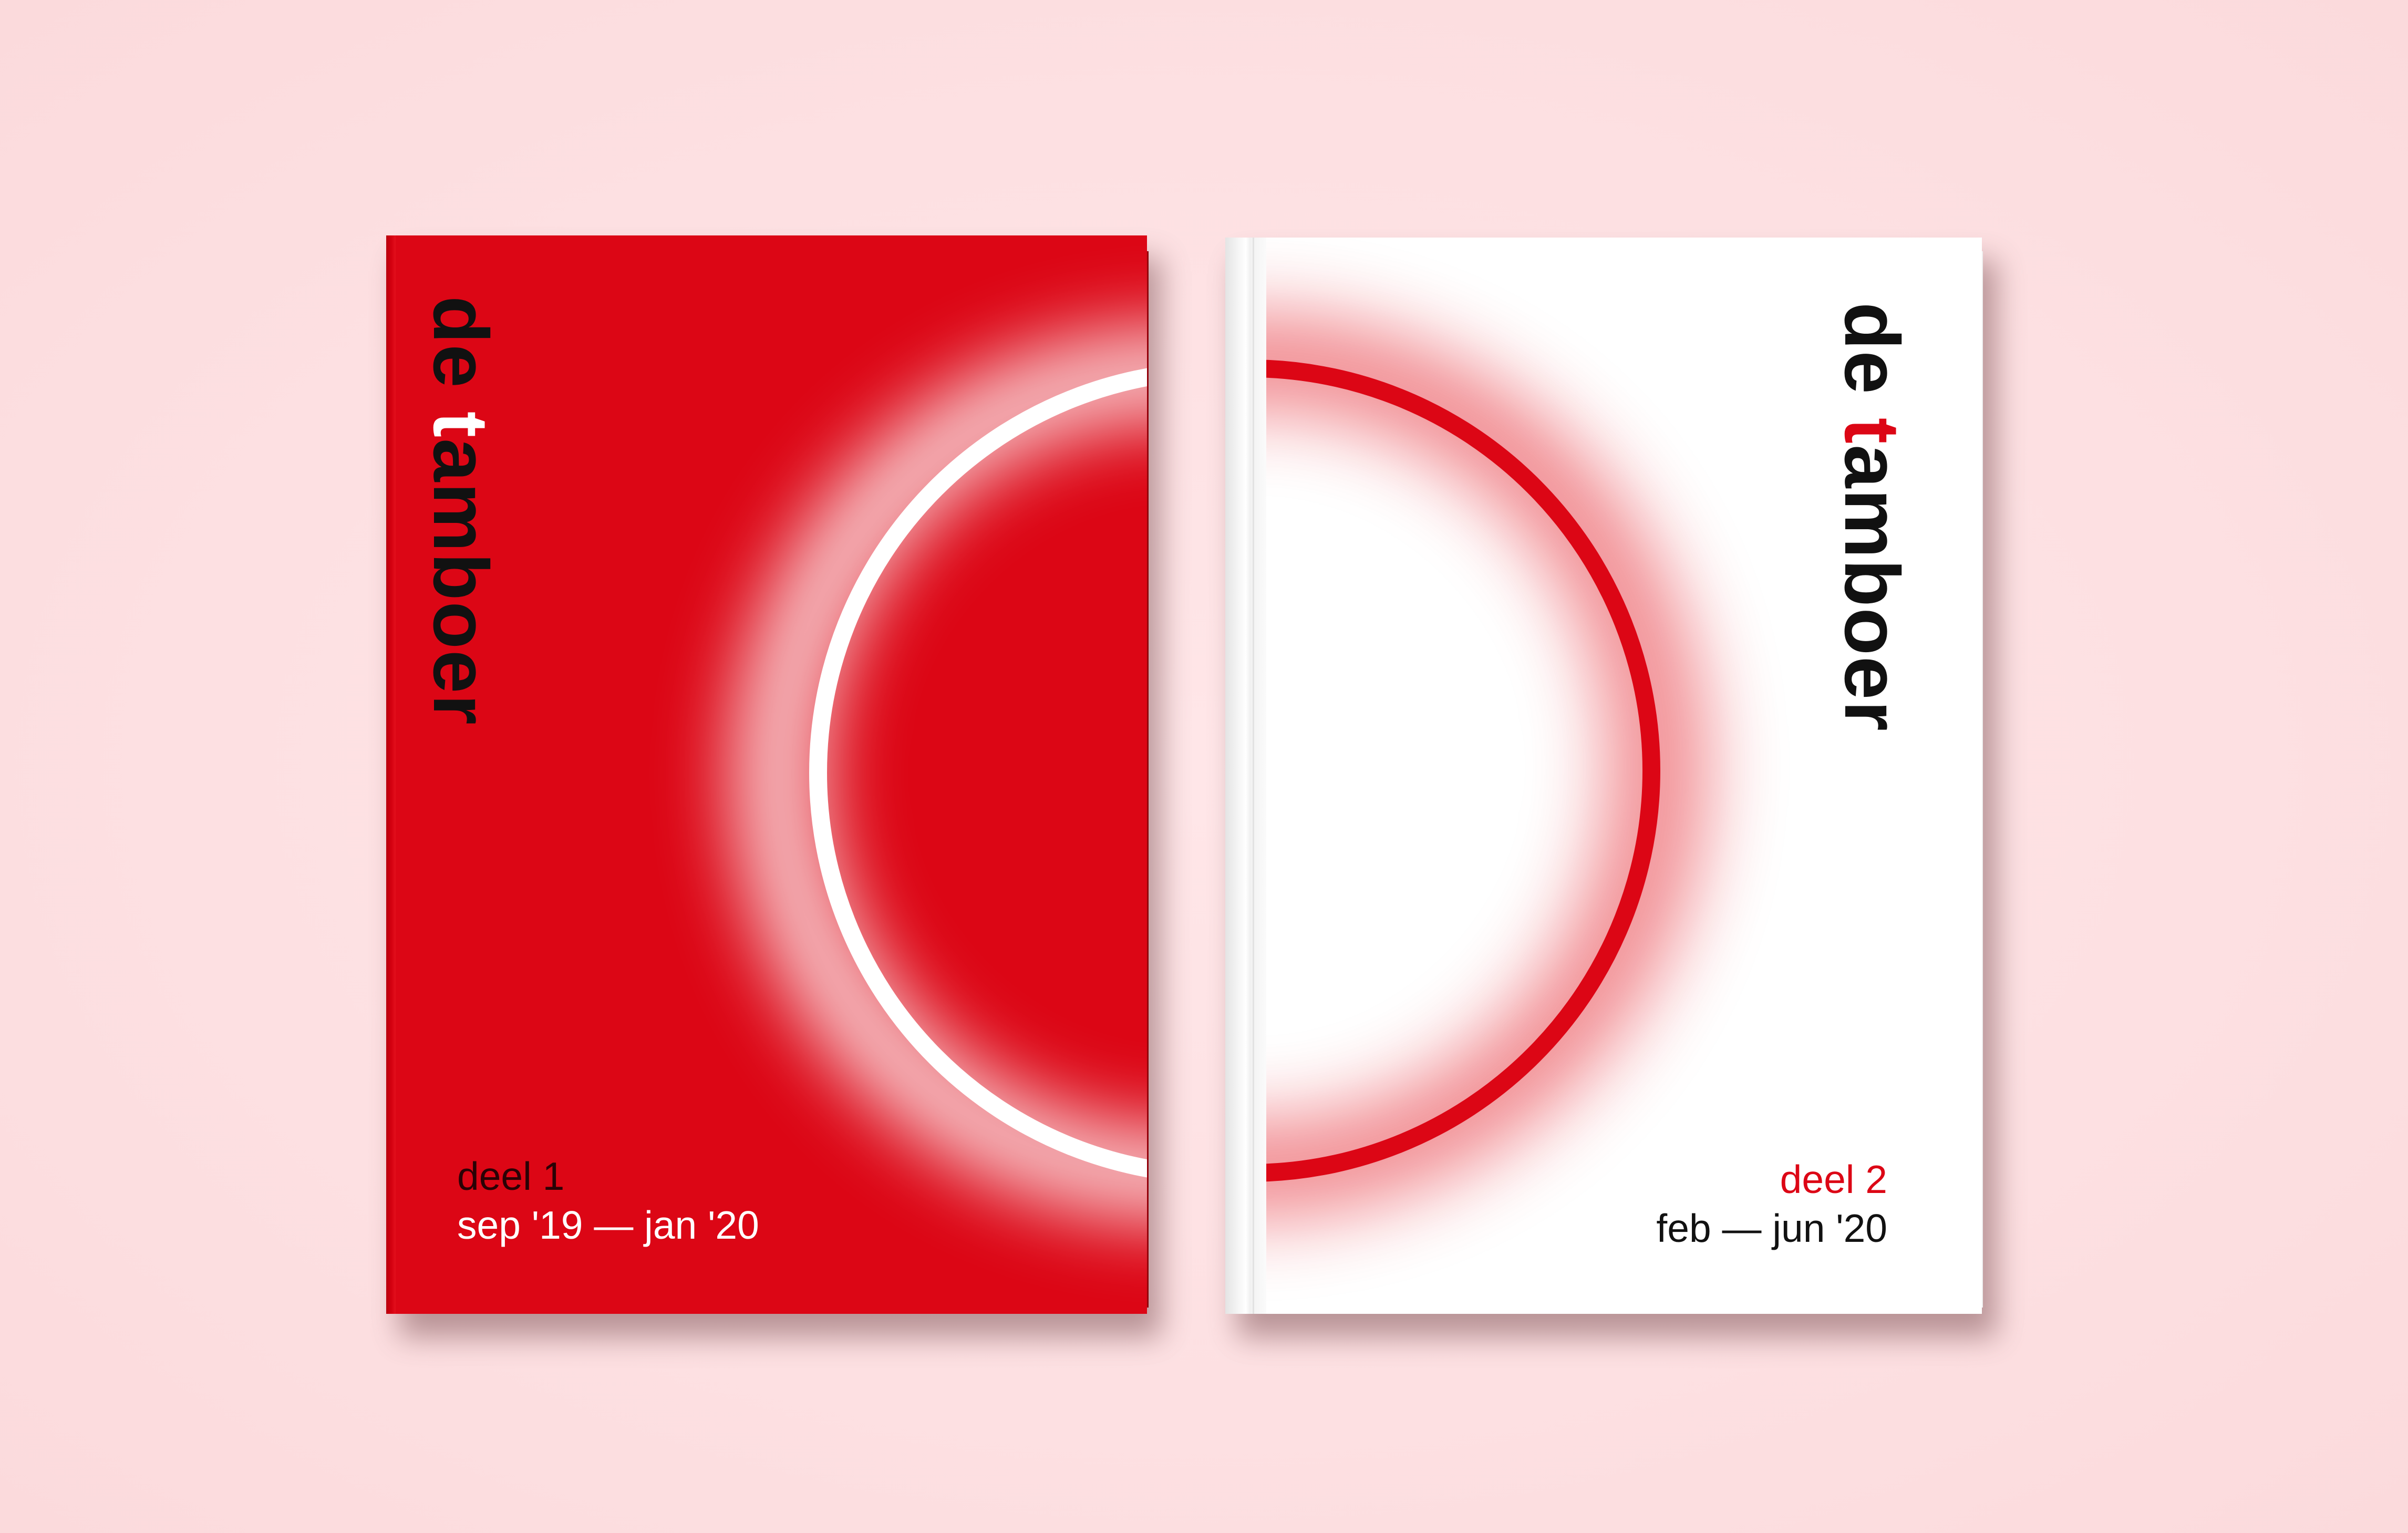 The height and width of the screenshot is (1533, 2408). Describe the element at coordinates (1871, 431) in the screenshot. I see `booklet-2-title-highlight: t` at that location.